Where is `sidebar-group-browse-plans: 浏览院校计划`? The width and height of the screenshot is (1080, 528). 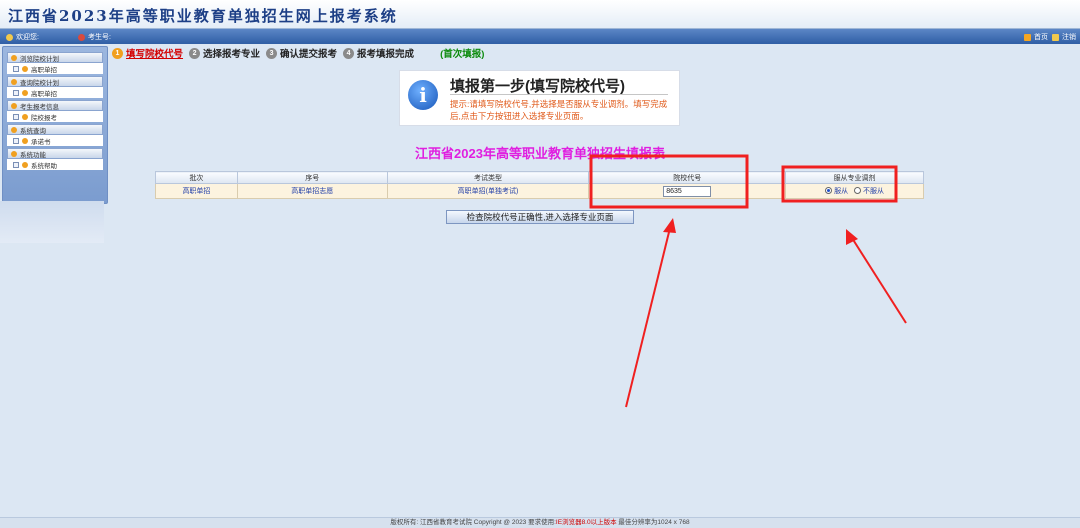
sidebar-group-browse-plans: 浏览院校计划 is located at coordinates (55, 57).